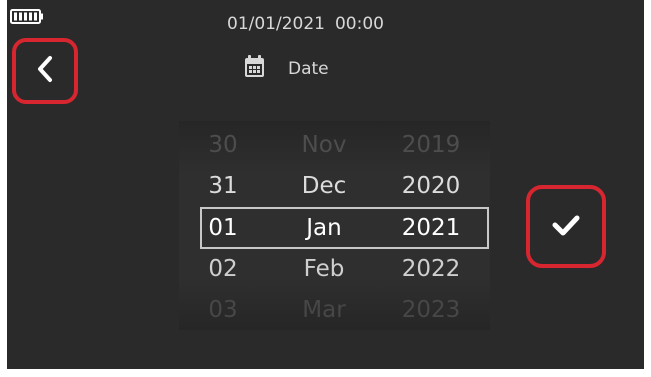 The image size is (651, 377). Describe the element at coordinates (223, 269) in the screenshot. I see `day-value: 02` at that location.